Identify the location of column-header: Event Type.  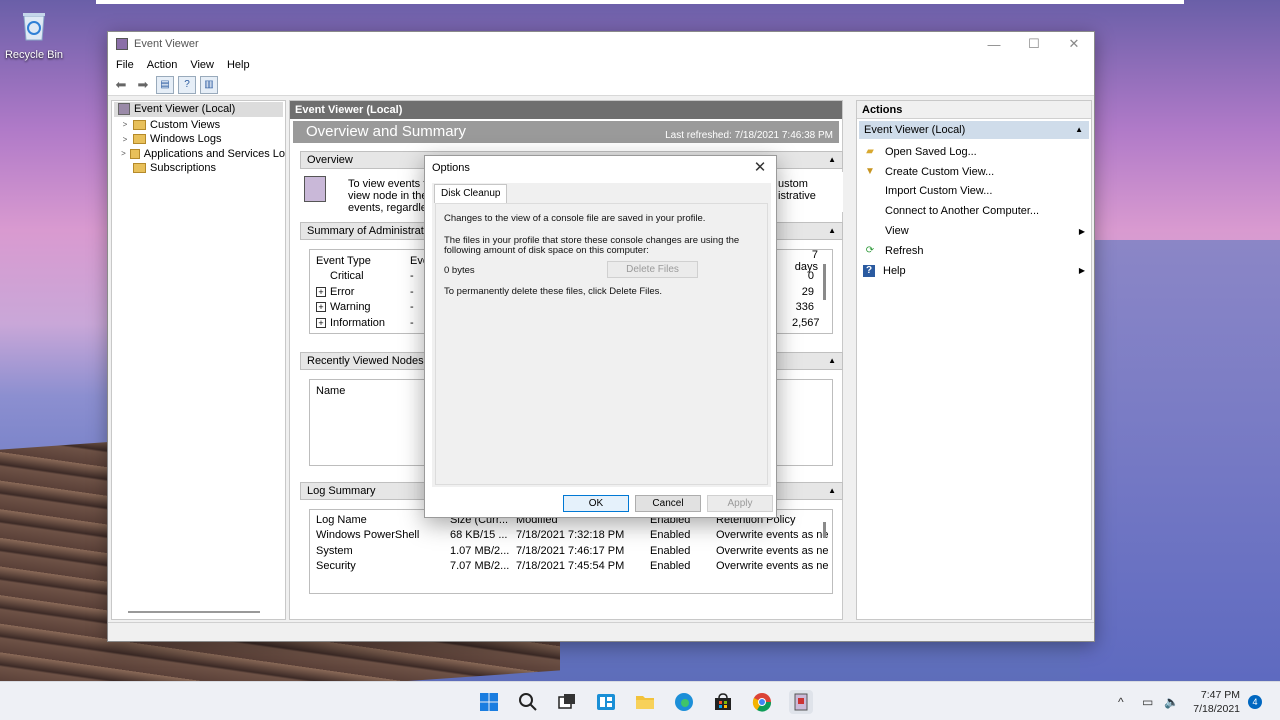
(363, 261).